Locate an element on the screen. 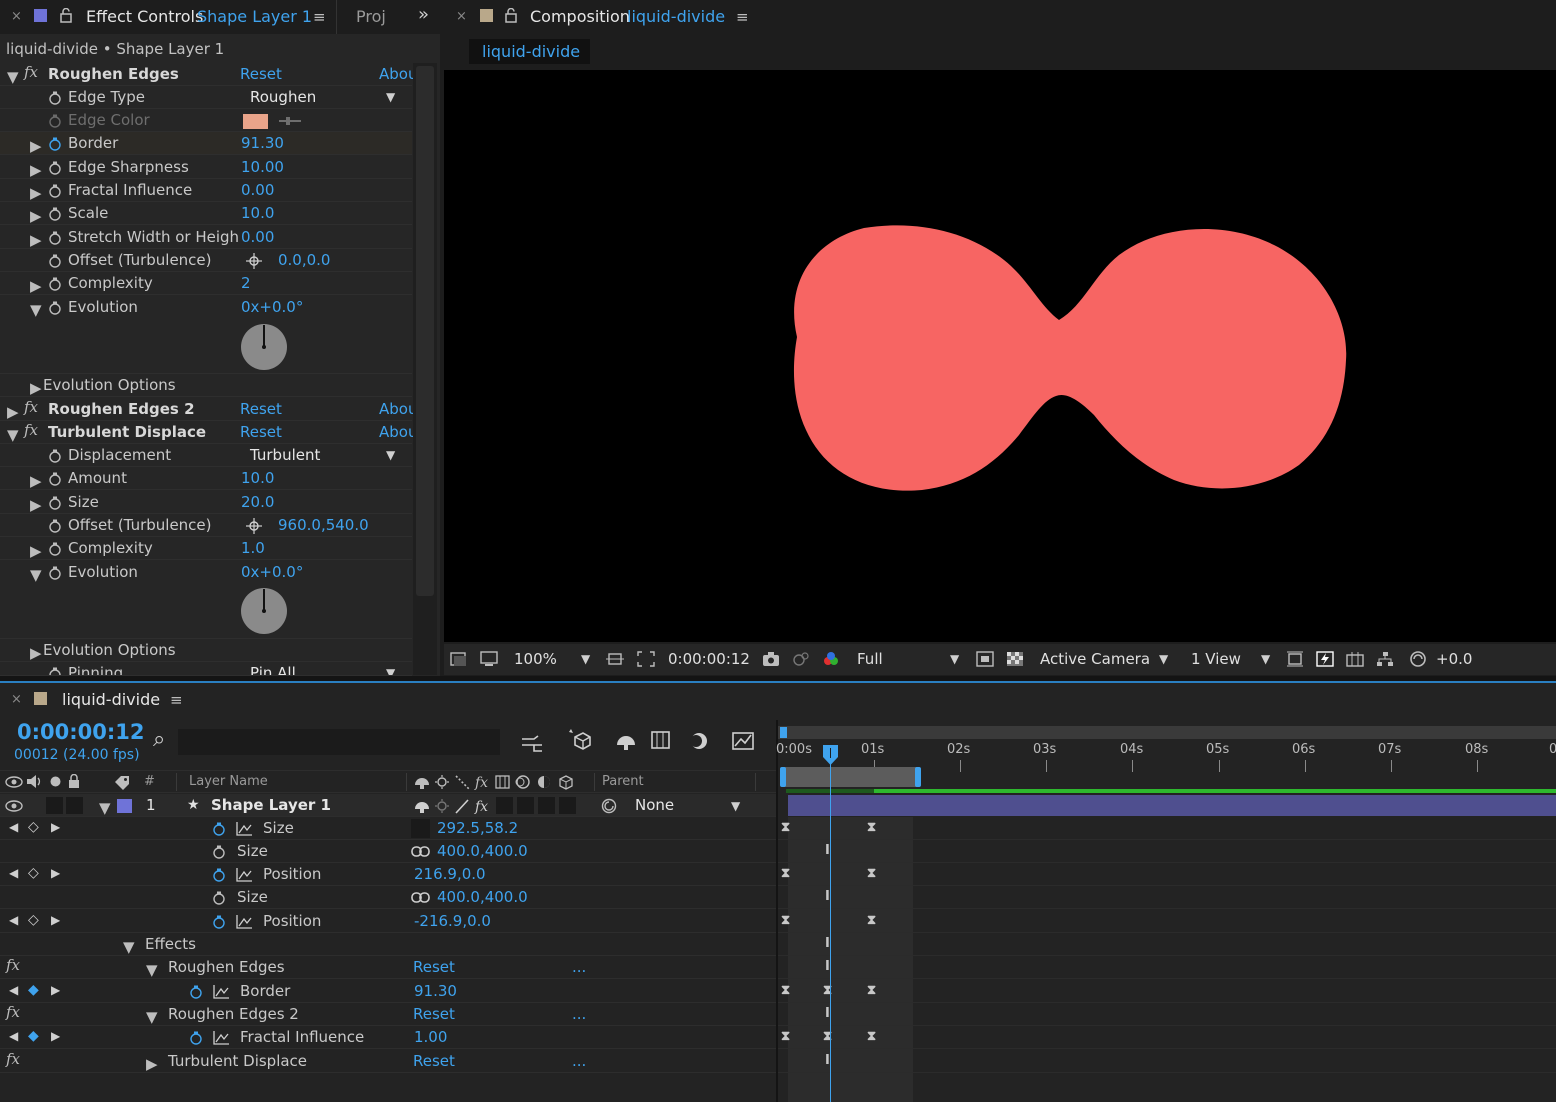  crosshair-icon is located at coordinates (254, 526).